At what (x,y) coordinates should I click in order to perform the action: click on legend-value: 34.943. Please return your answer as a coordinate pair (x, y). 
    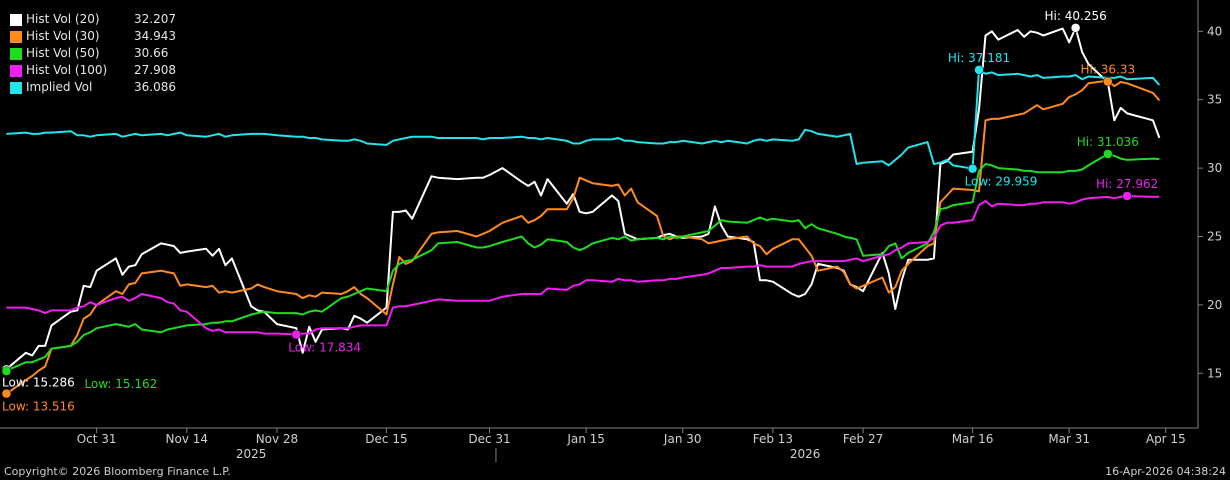
    Looking at the image, I should click on (155, 36).